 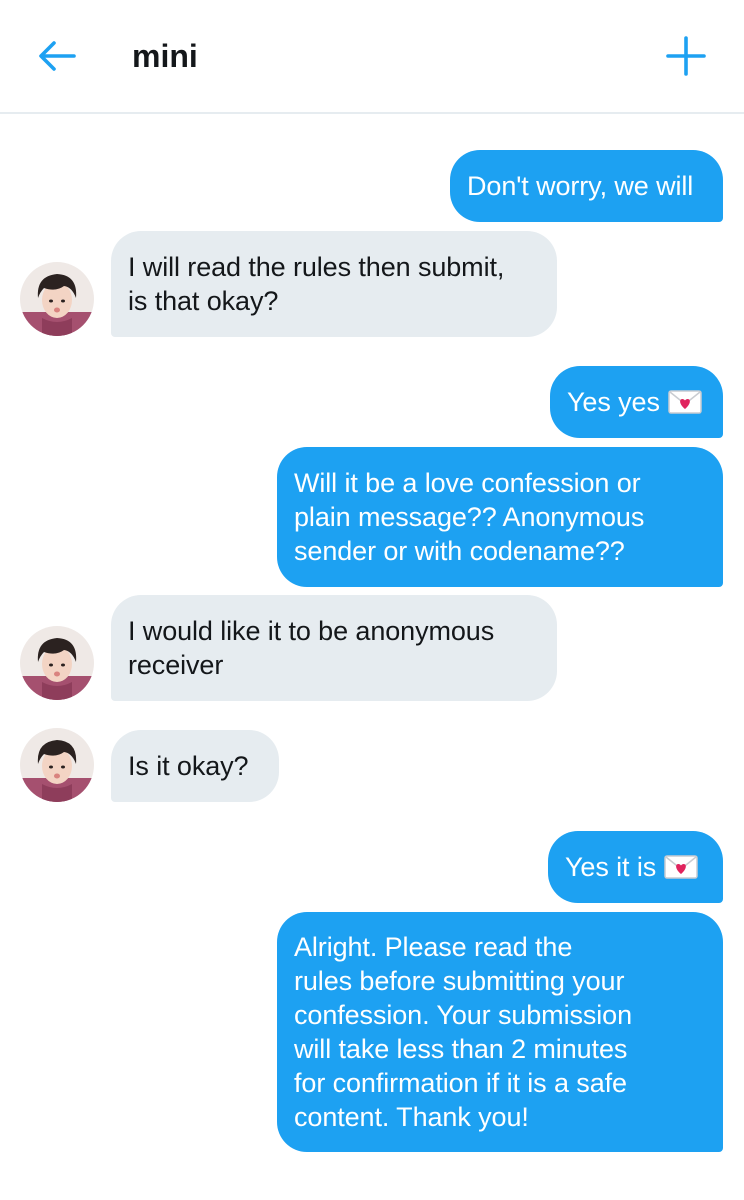 I want to click on arrow-left-icon, so click(x=57, y=56).